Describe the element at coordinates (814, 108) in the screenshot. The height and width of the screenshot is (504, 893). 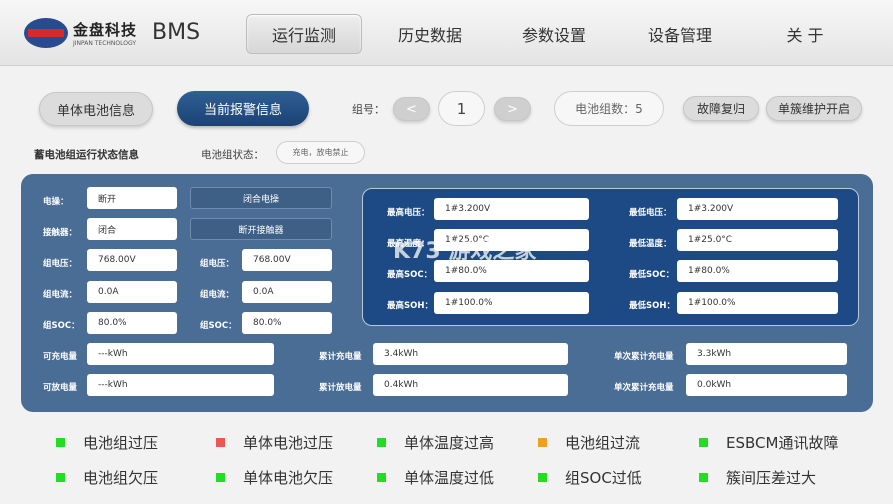
I see `maintenance-on-button: 单簇维护开启` at that location.